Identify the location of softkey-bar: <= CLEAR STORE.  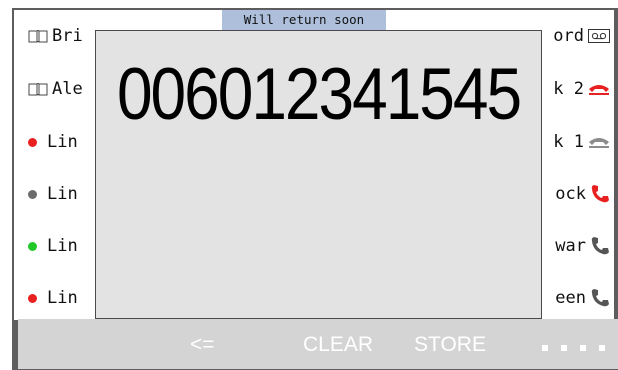
(318, 344).